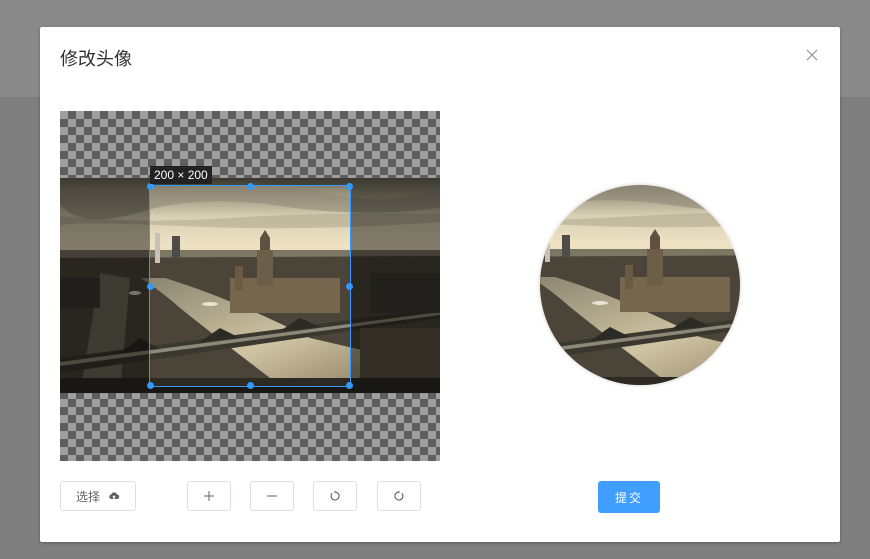  I want to click on rotate-right-icon, so click(399, 495).